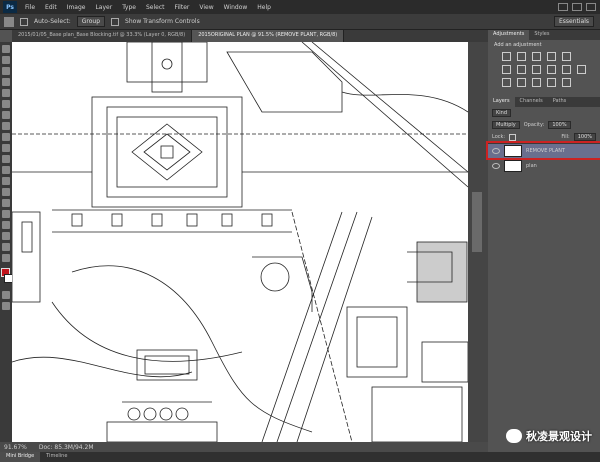  I want to click on brightness-icon, so click(506, 56).